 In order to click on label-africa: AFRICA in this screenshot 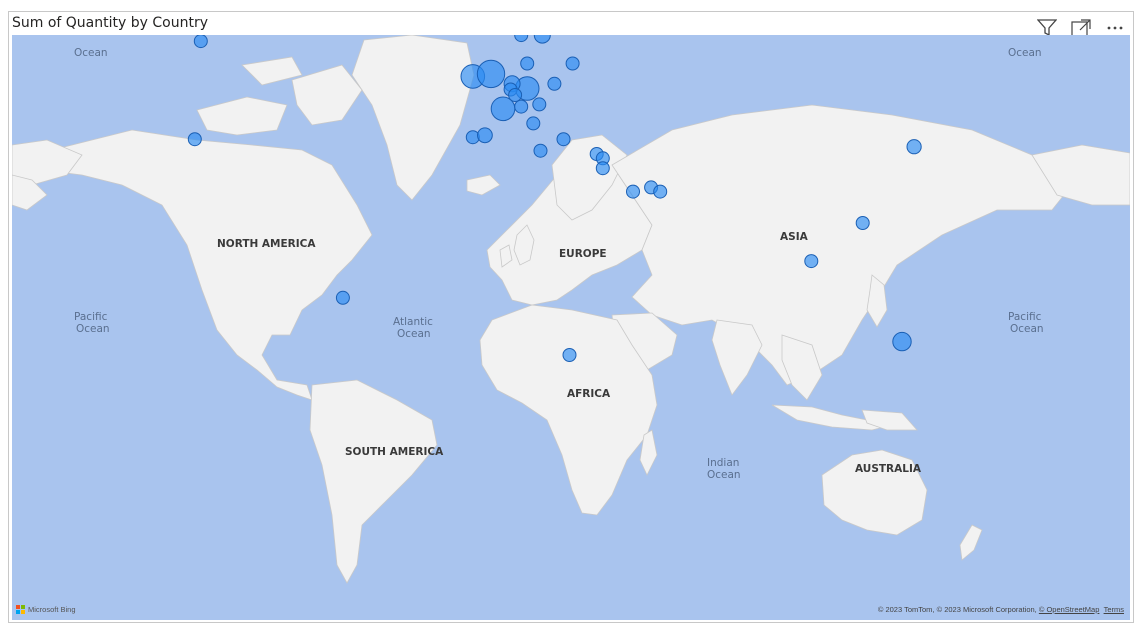, I will do `click(589, 394)`.